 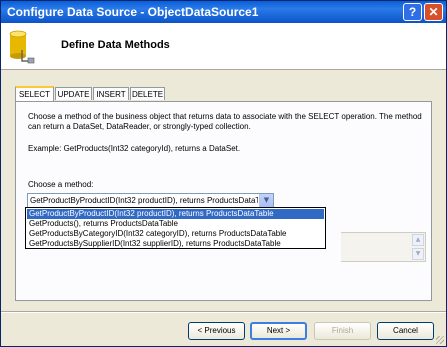 What do you see at coordinates (73, 93) in the screenshot?
I see `tab-update: UPDATE` at bounding box center [73, 93].